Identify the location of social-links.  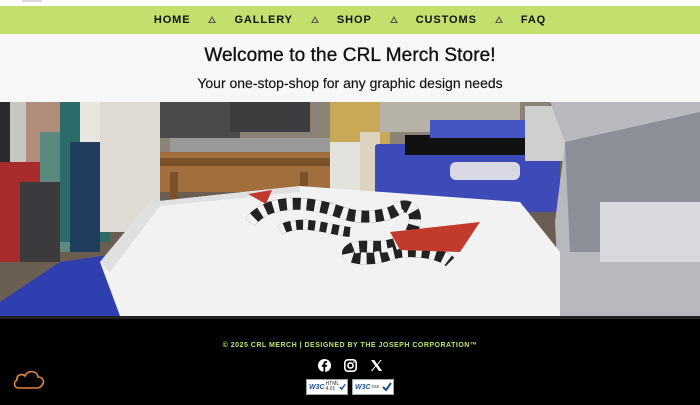
(350, 365).